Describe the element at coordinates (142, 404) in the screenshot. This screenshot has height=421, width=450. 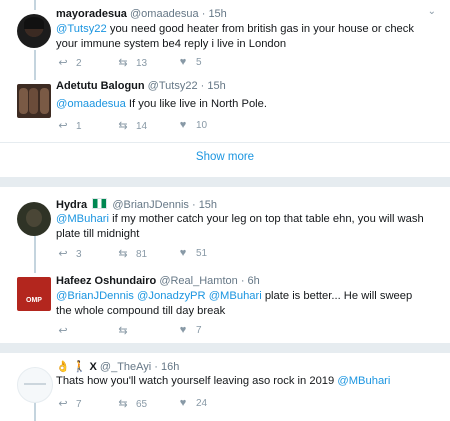
I see `retweet-count: 65` at that location.